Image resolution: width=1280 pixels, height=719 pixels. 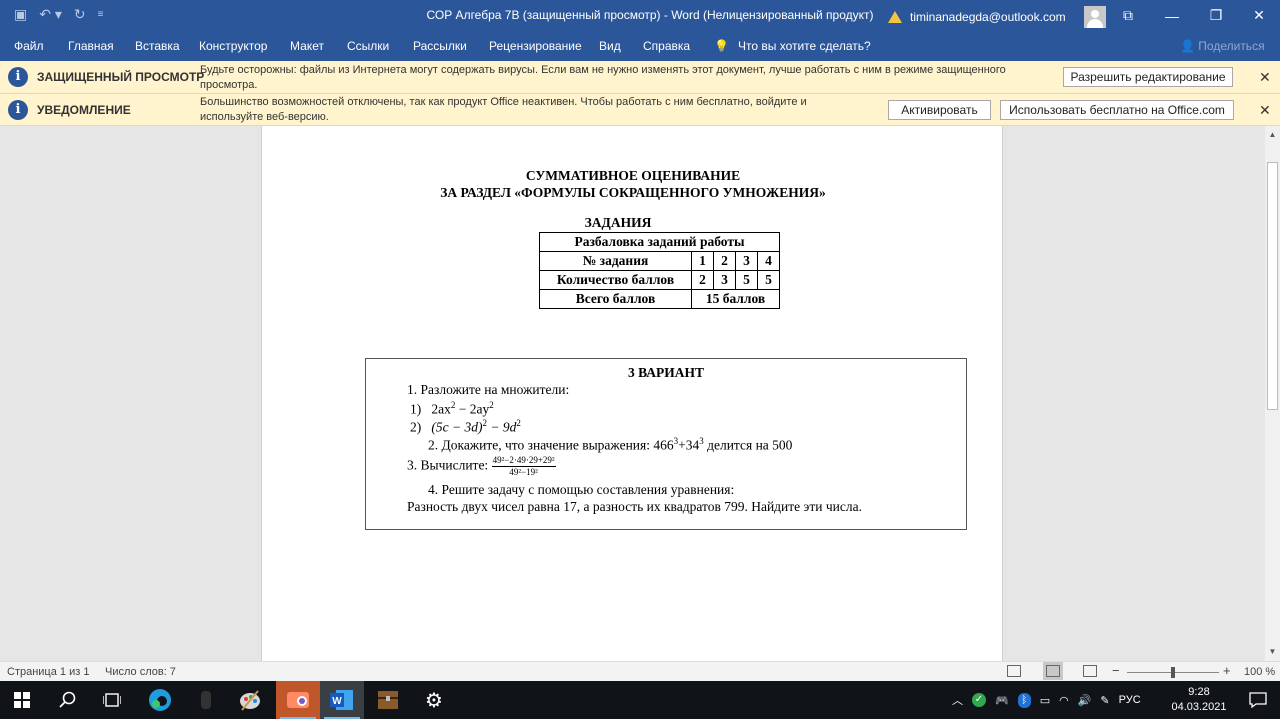 What do you see at coordinates (298, 700) in the screenshot?
I see `game-app-icon` at bounding box center [298, 700].